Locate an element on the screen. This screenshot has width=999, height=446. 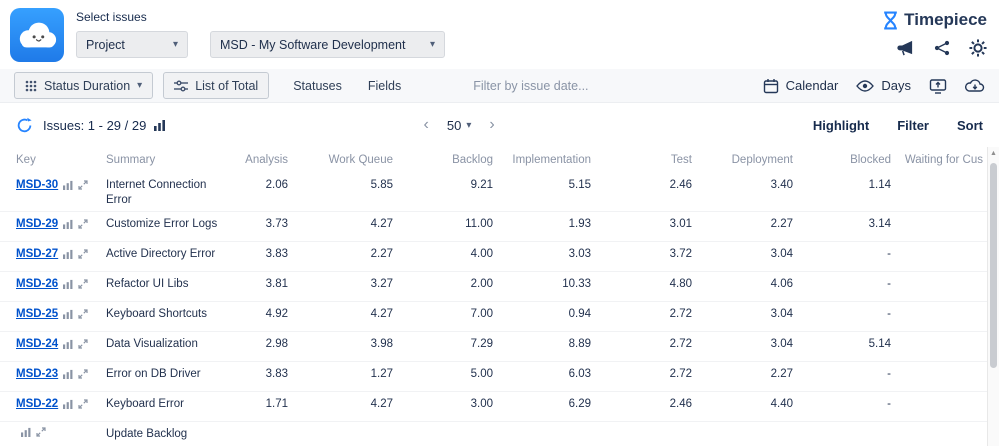
duration-value: 2.00 is located at coordinates (481, 284).